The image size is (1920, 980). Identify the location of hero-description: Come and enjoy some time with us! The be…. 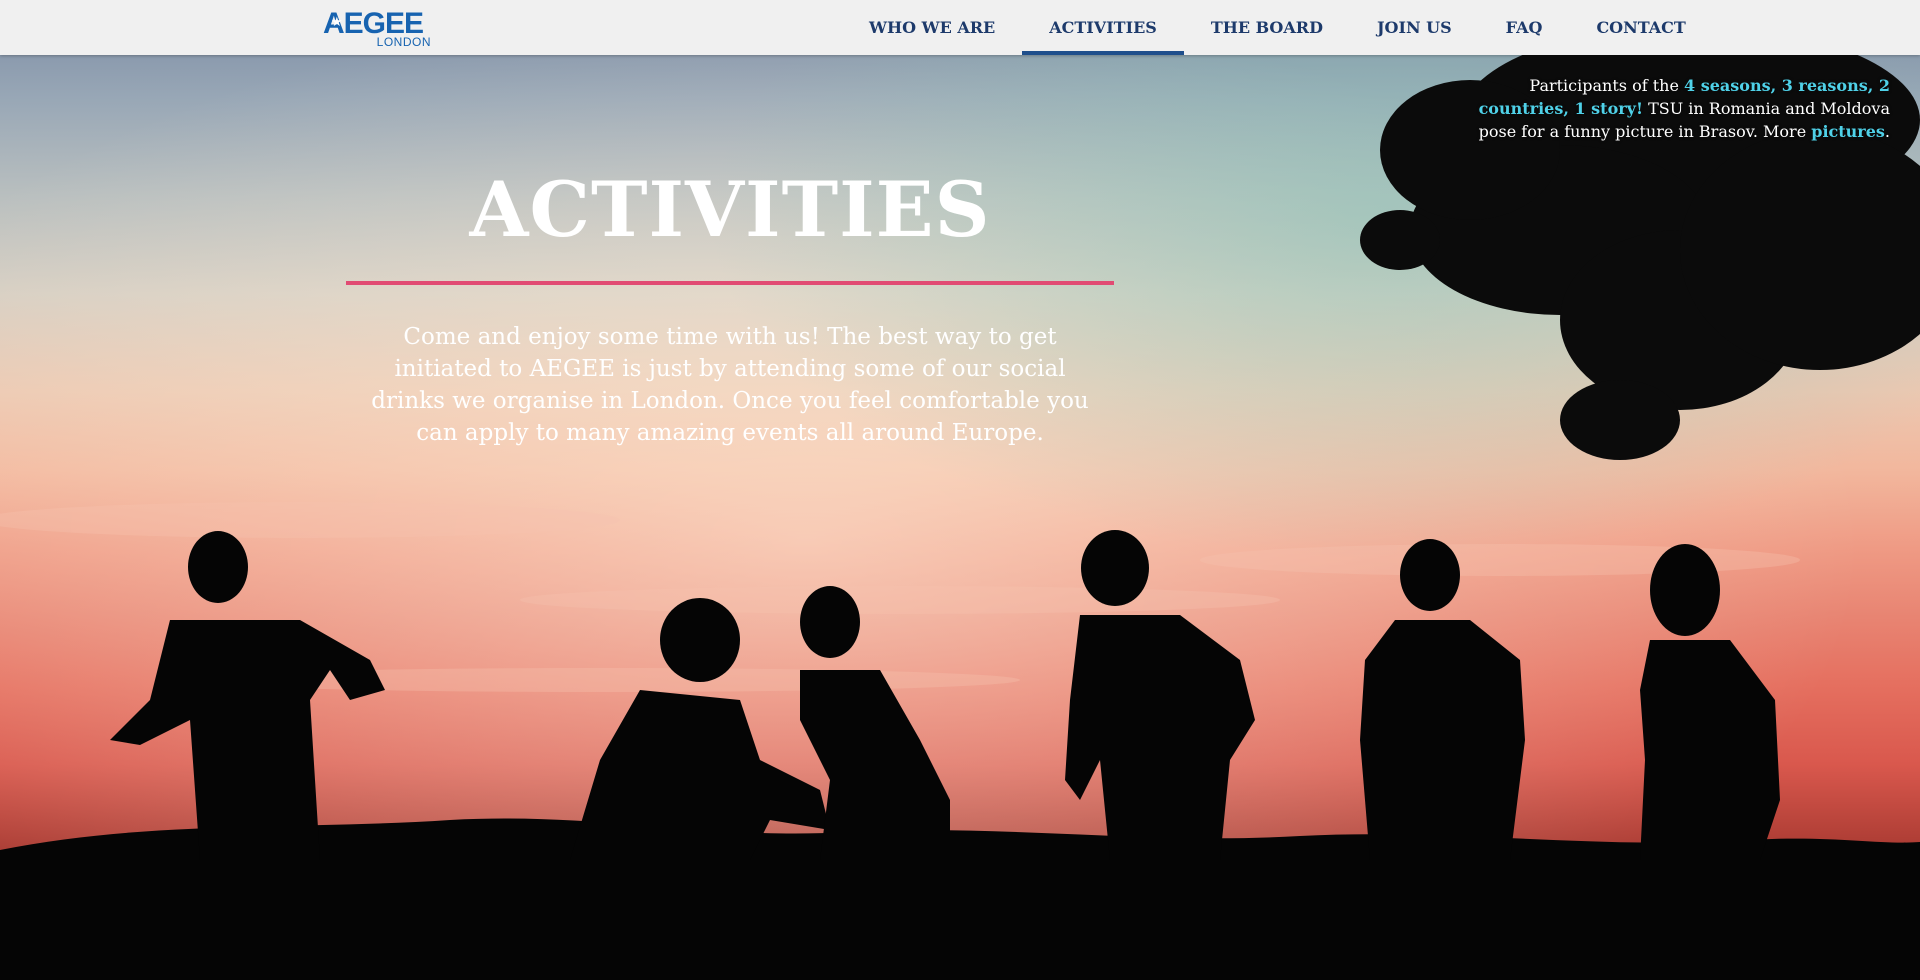
(730, 385).